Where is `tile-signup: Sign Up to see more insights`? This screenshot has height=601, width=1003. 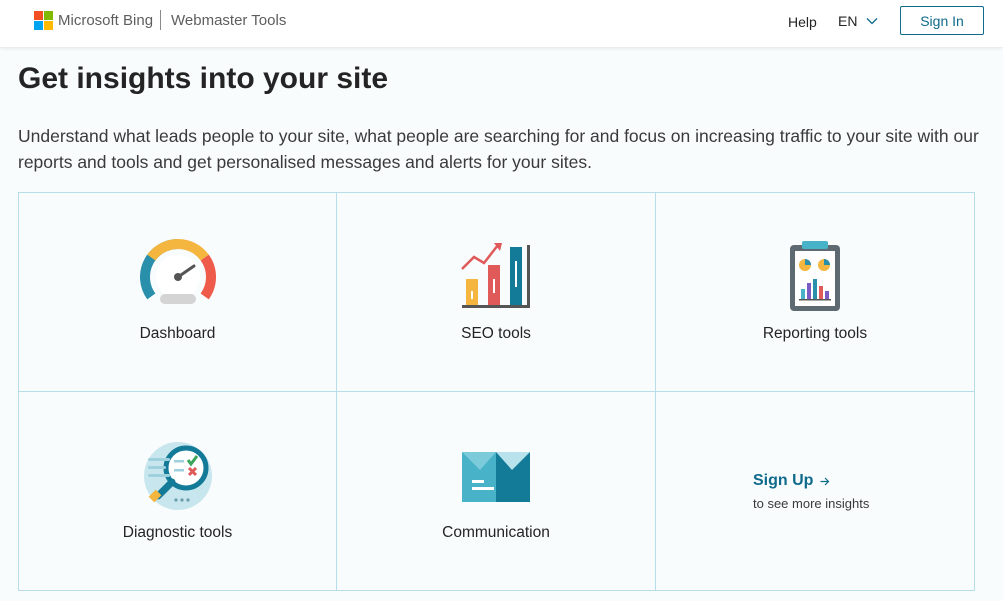
tile-signup: Sign Up to see more insights is located at coordinates (815, 491).